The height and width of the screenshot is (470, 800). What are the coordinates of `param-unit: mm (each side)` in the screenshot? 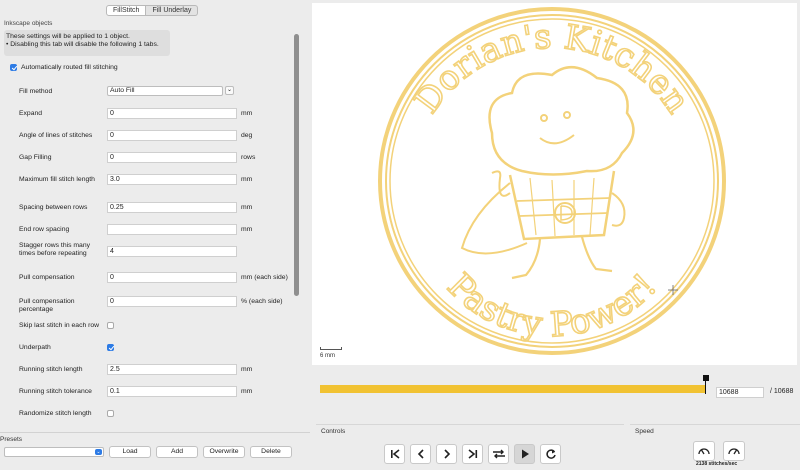 It's located at (264, 277).